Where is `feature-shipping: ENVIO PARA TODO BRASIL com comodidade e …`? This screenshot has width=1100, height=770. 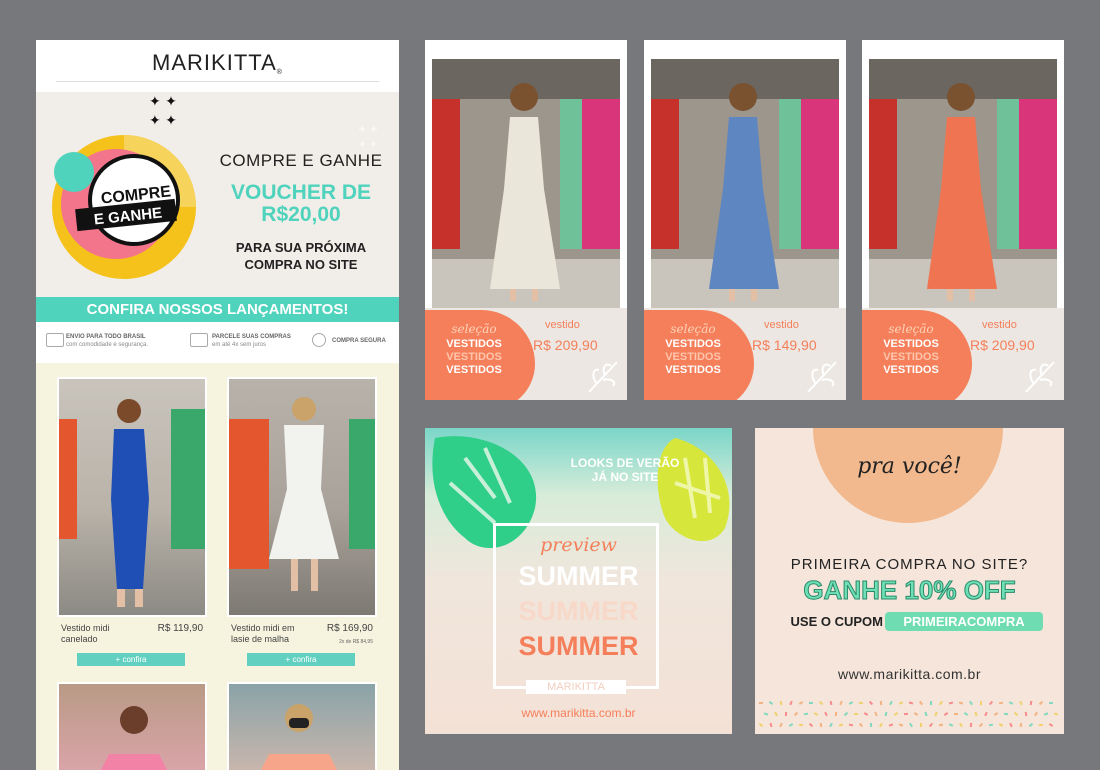 feature-shipping: ENVIO PARA TODO BRASIL com comodidade e … is located at coordinates (107, 341).